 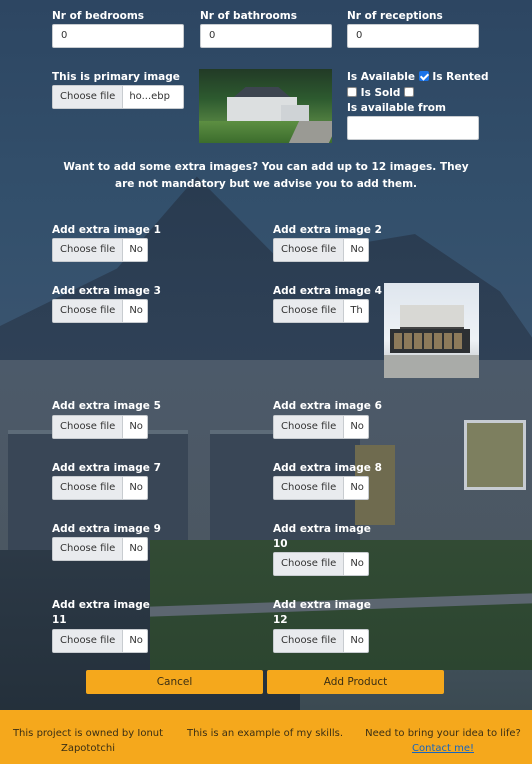 I want to click on extra-image-12-file-input: Choose file No, so click(x=321, y=641).